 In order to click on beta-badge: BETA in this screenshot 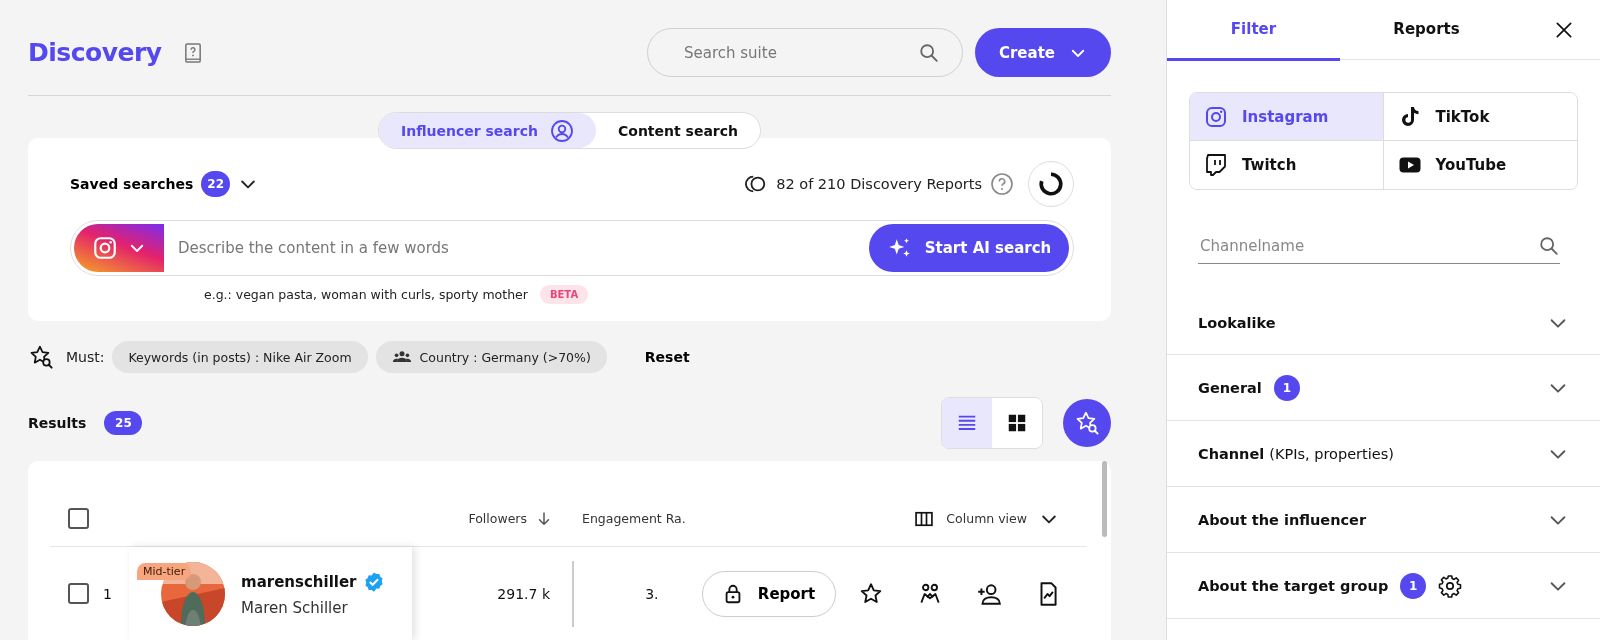, I will do `click(564, 294)`.